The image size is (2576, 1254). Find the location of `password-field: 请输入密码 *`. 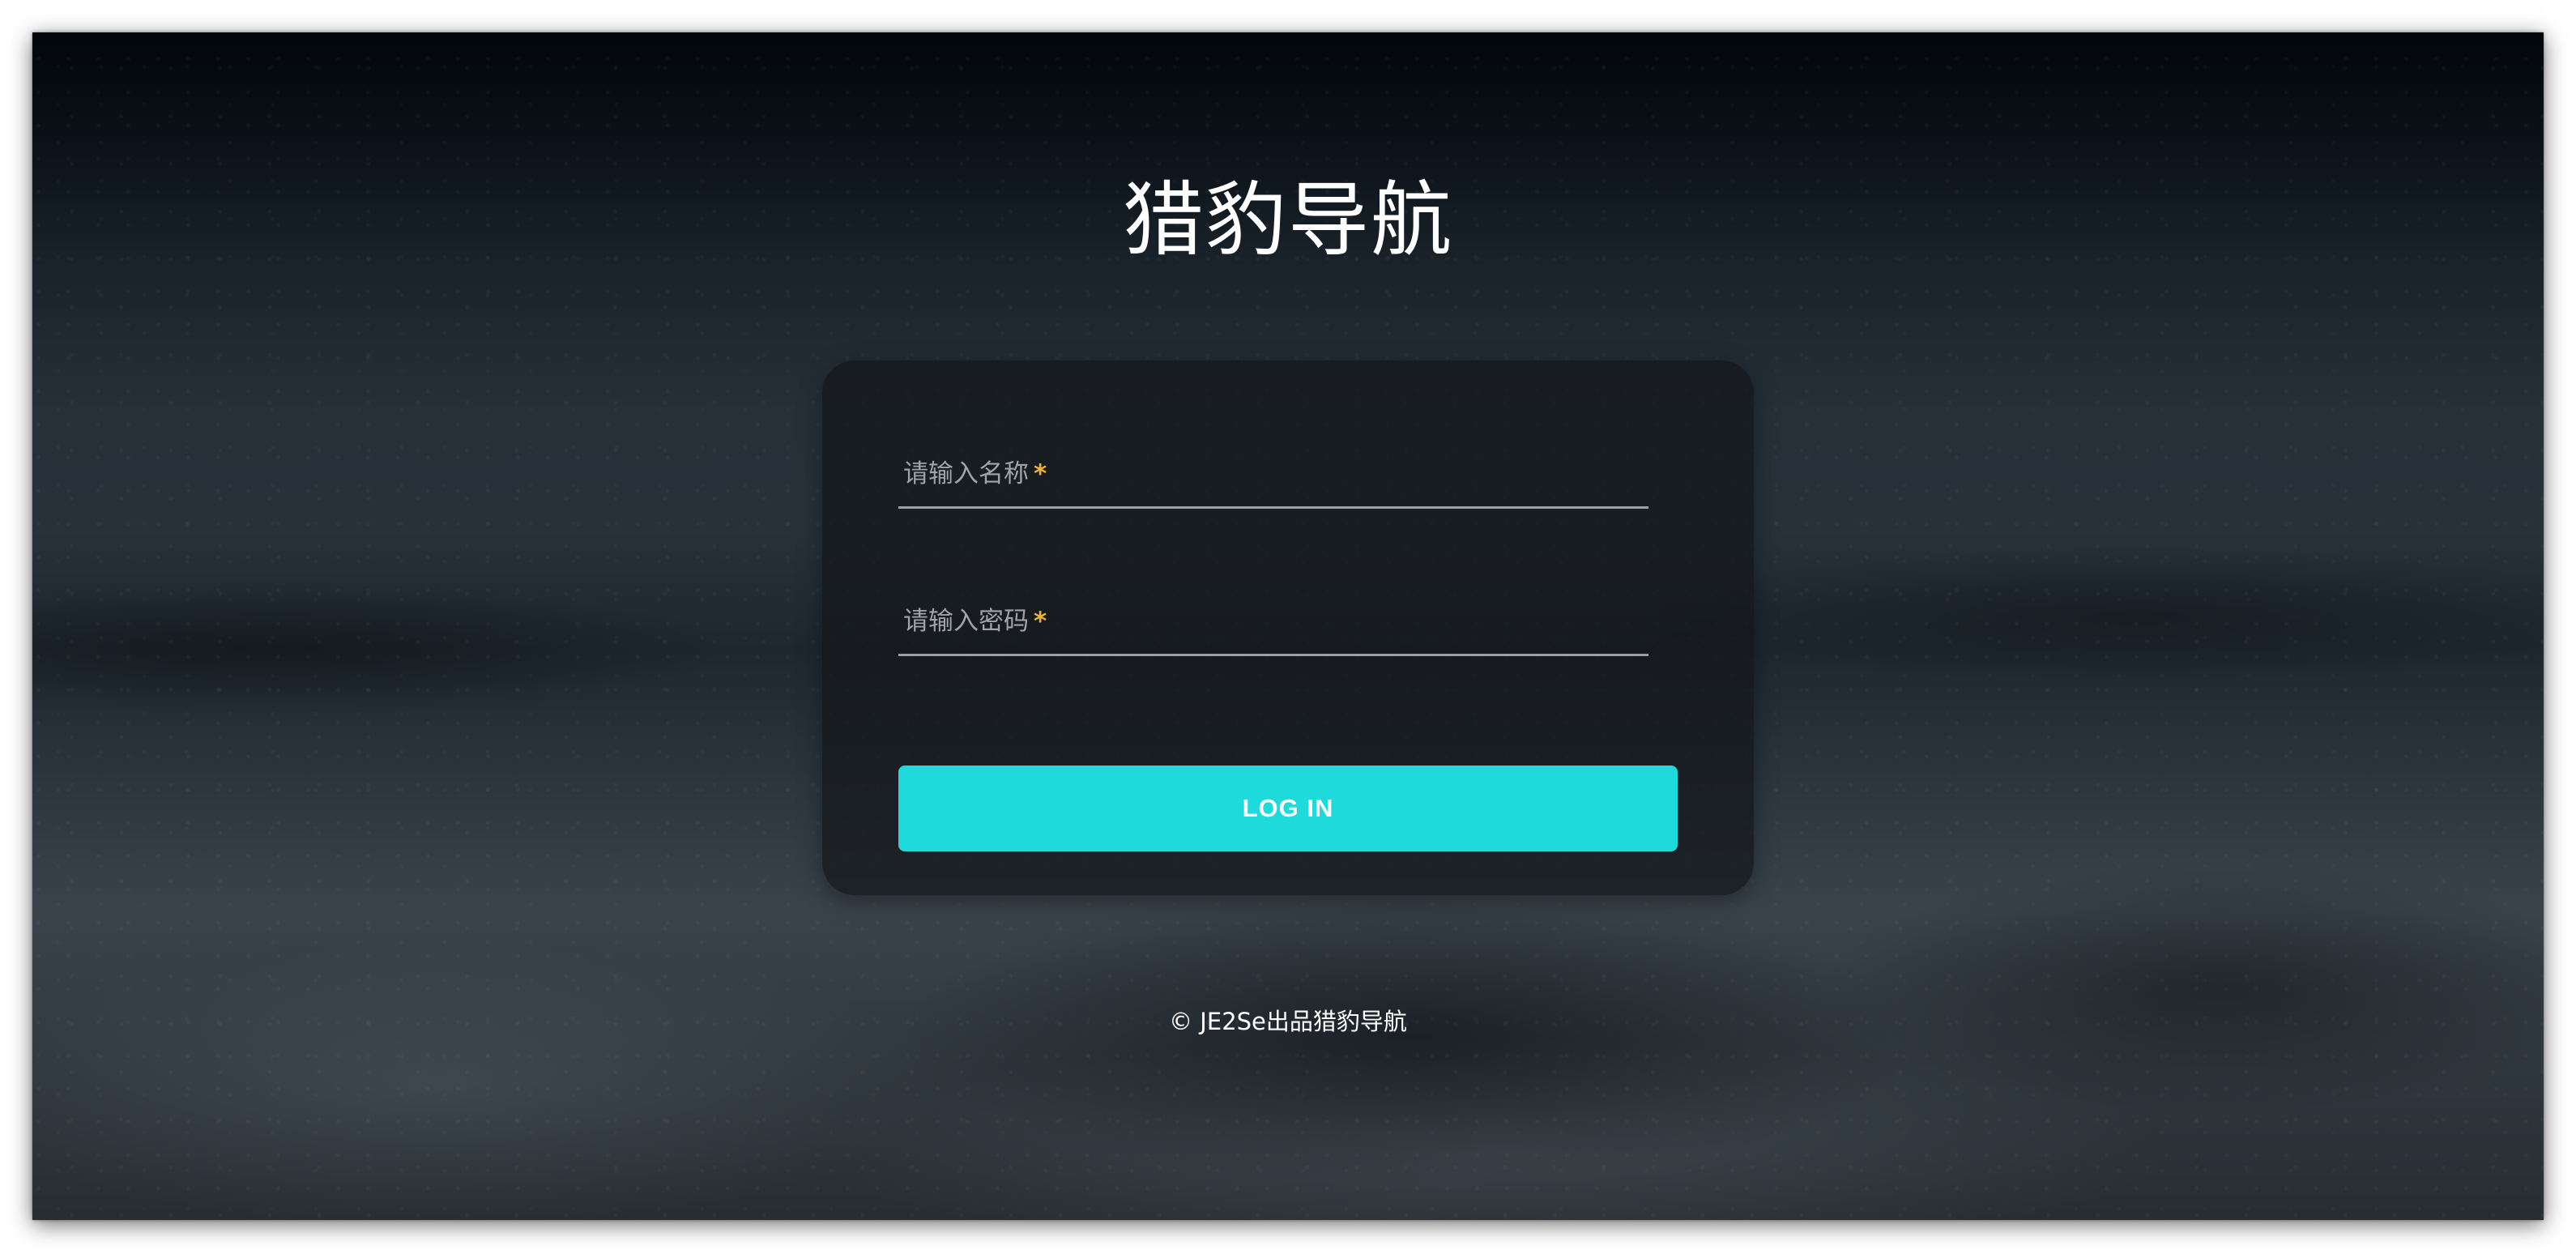

password-field: 请输入密码 * is located at coordinates (1273, 622).